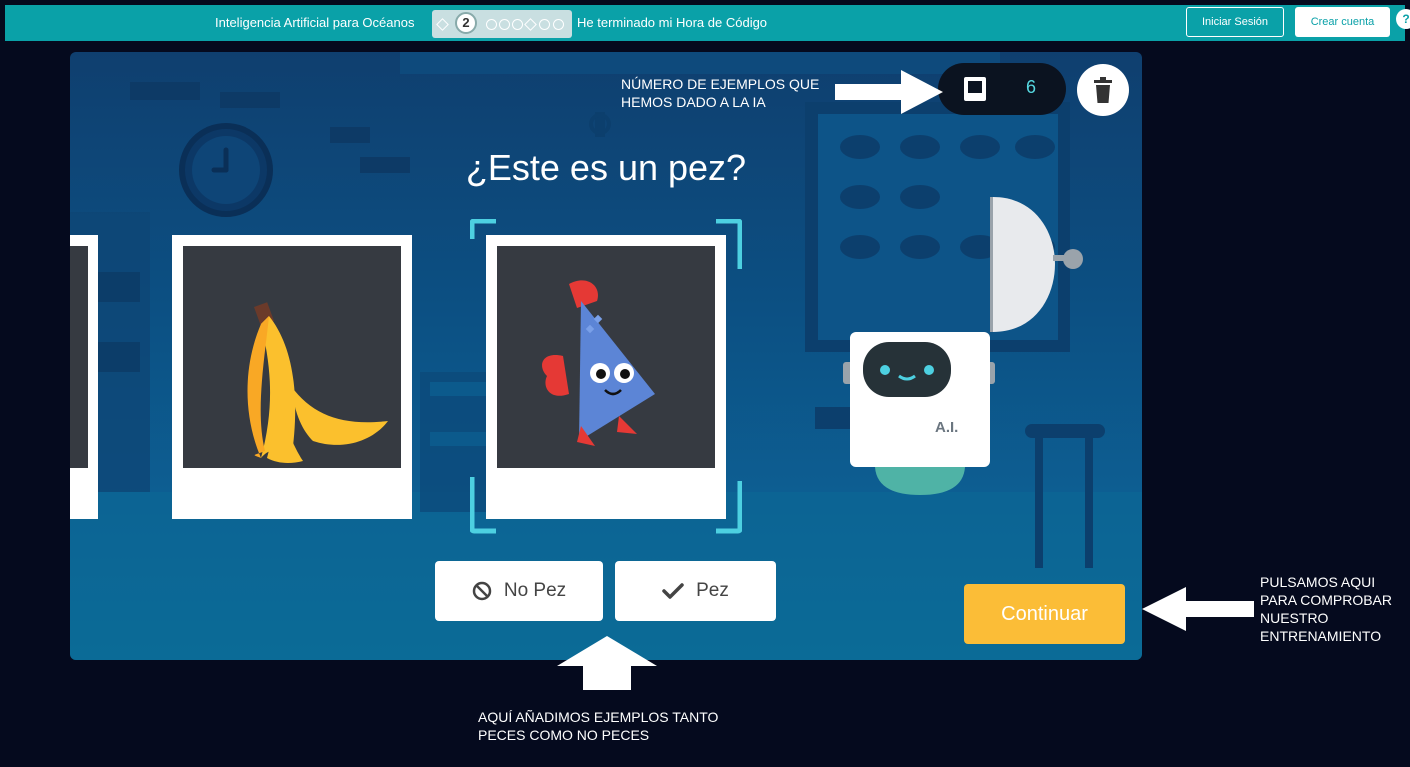 The height and width of the screenshot is (767, 1410). What do you see at coordinates (1198, 609) in the screenshot?
I see `arrow-left-icon` at bounding box center [1198, 609].